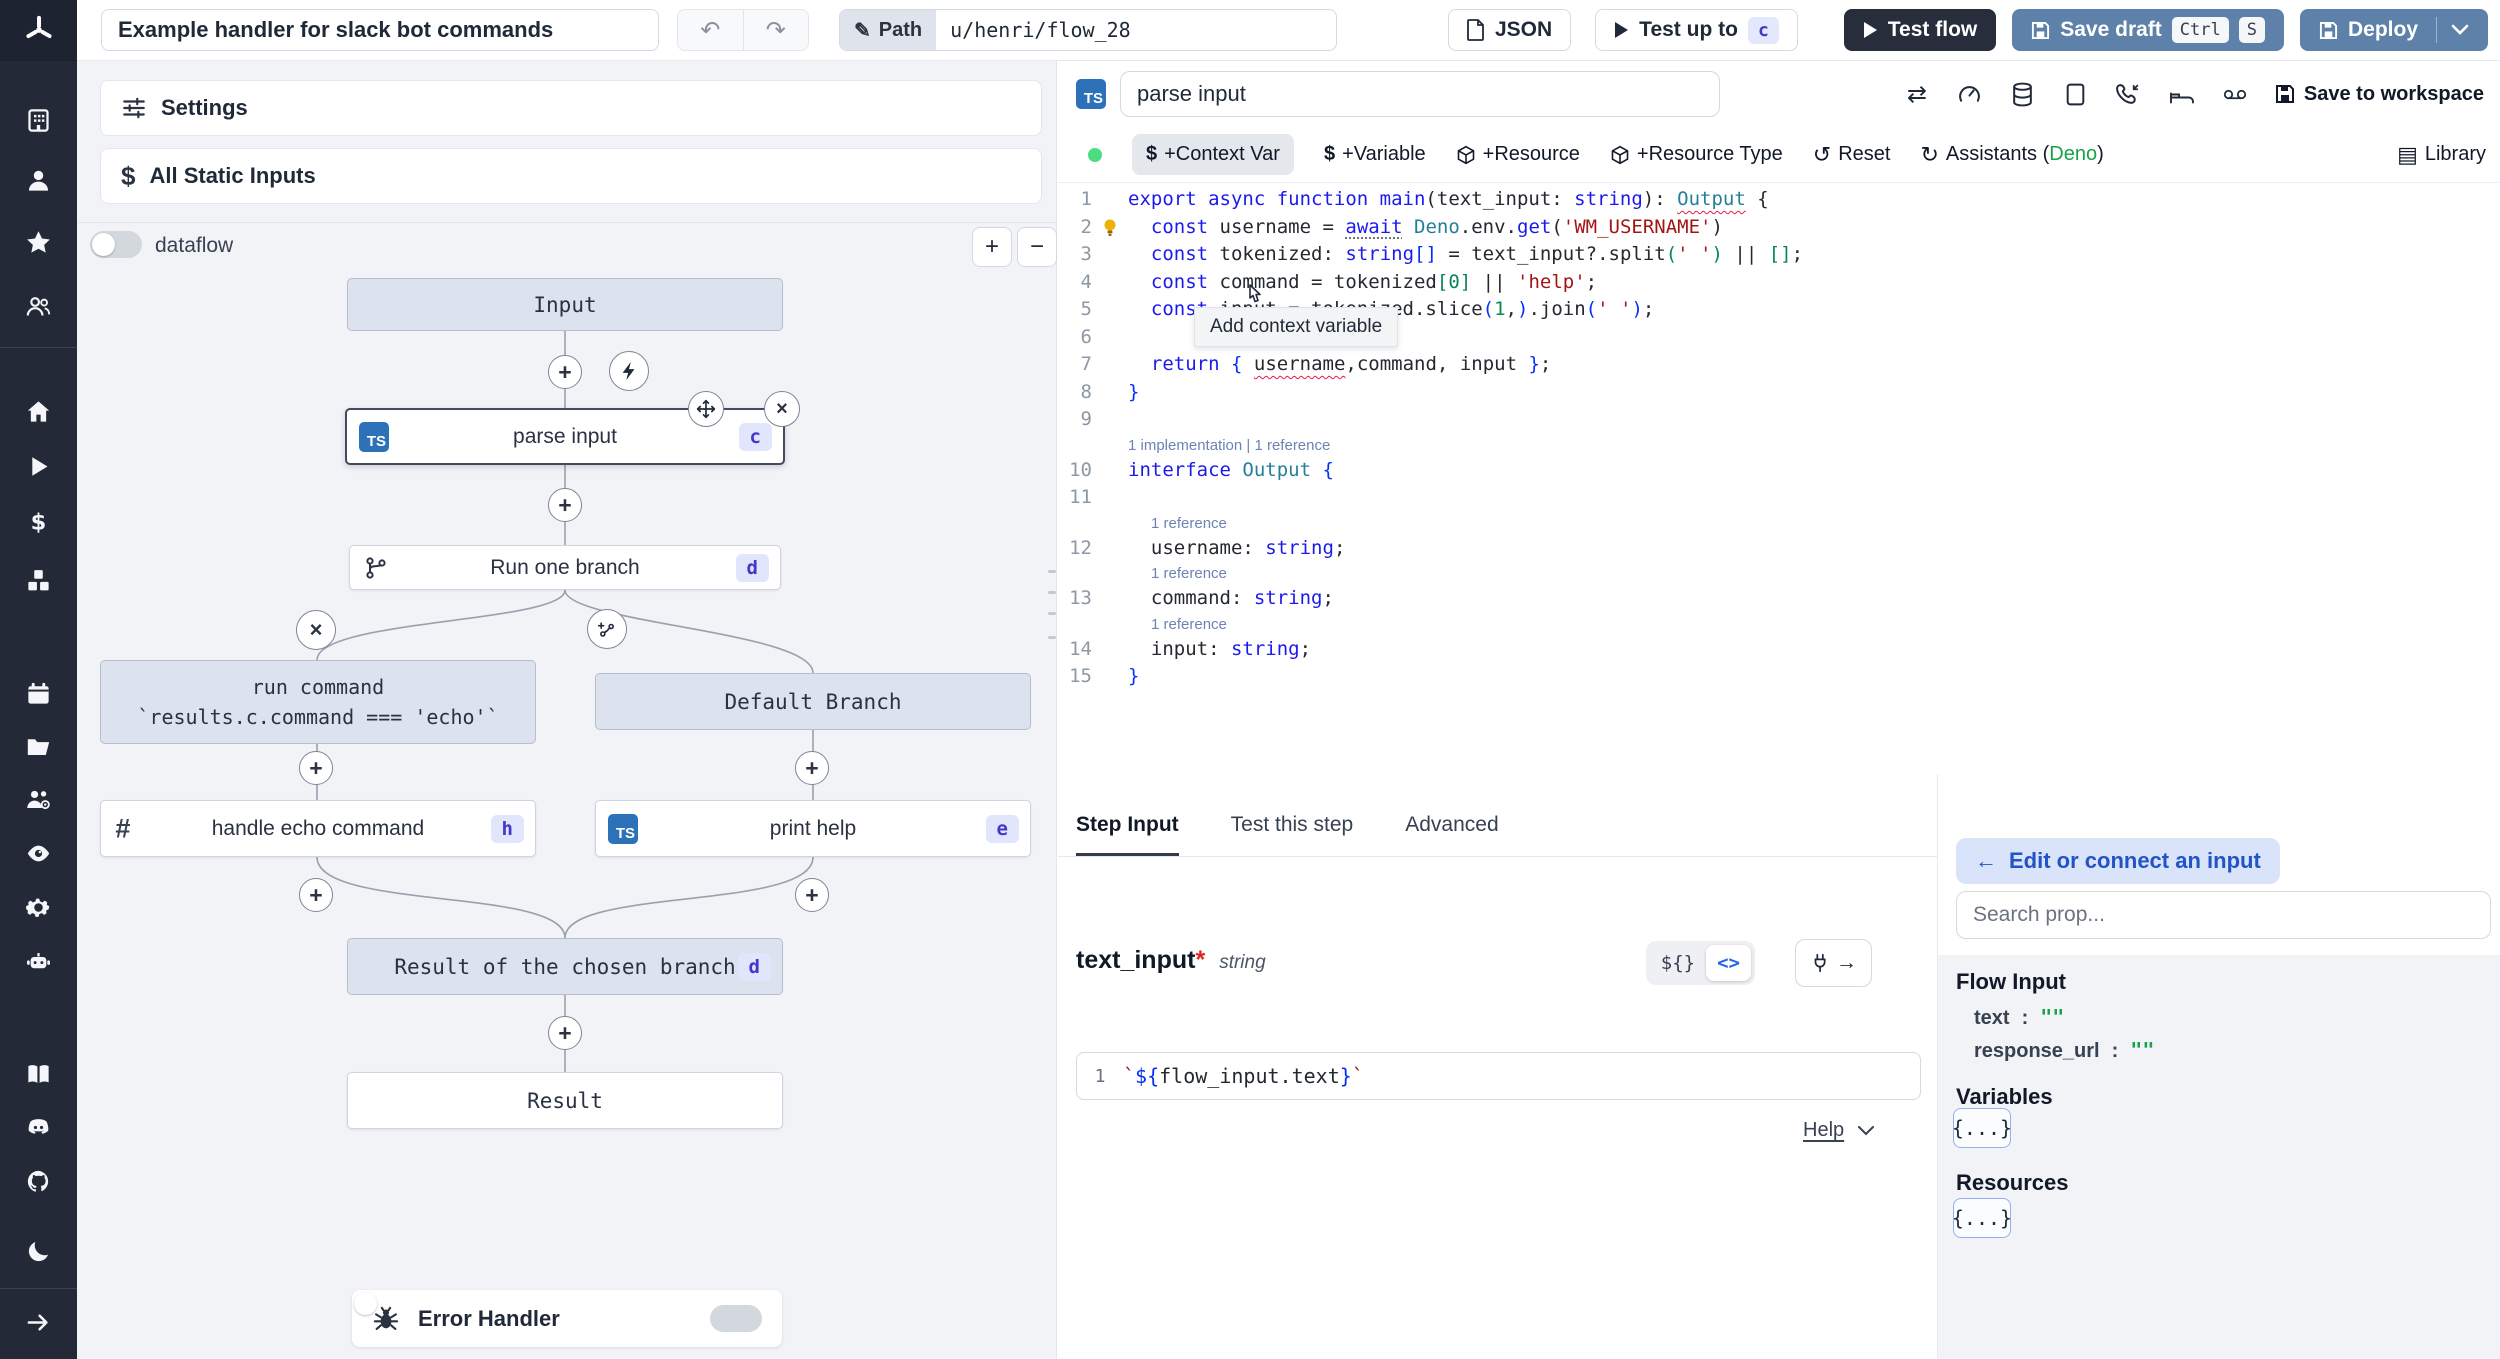 The image size is (2500, 1359). Describe the element at coordinates (1779, 471) in the screenshot. I see `code-line: 10 interface Output {` at that location.